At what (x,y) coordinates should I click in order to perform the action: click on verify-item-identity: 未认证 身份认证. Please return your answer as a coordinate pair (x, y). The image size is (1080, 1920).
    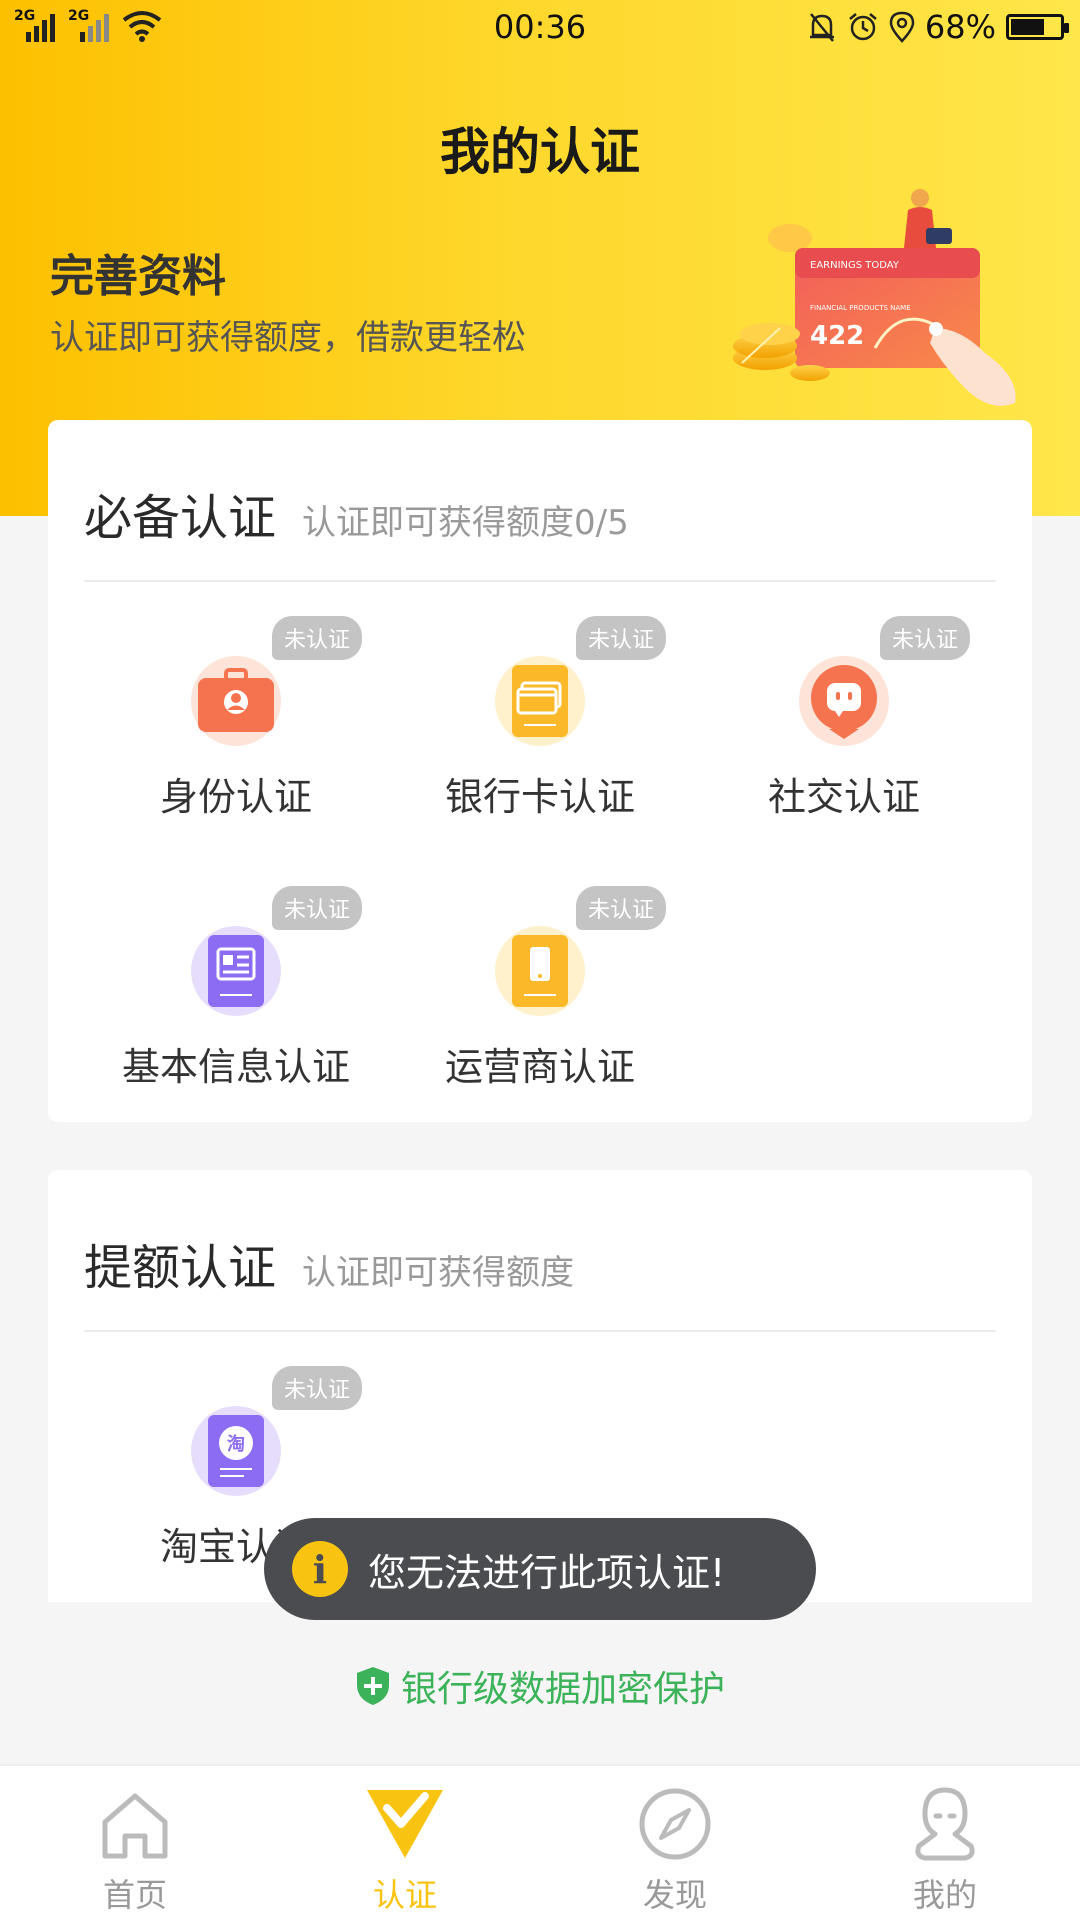
    Looking at the image, I should click on (236, 726).